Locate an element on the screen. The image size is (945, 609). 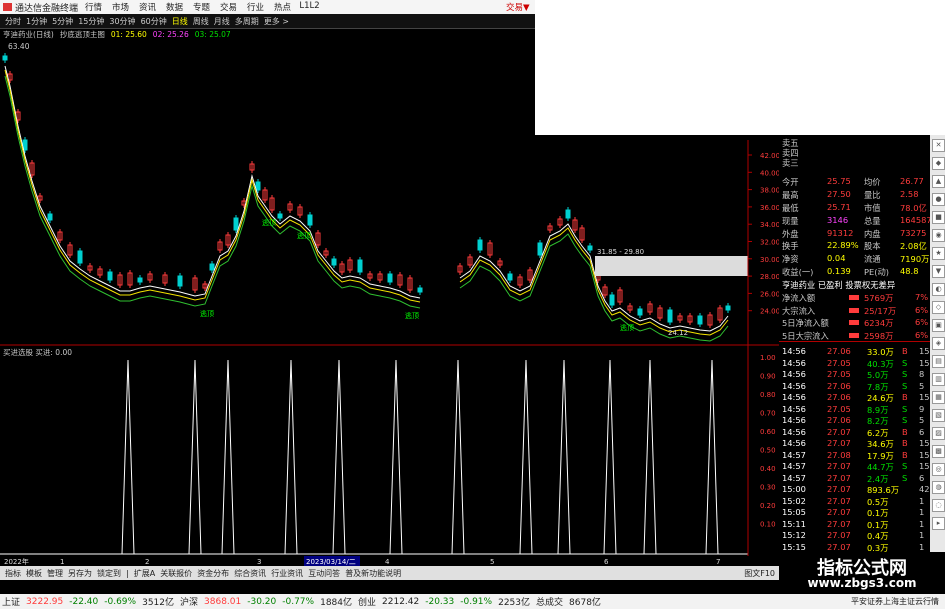
menu-item: 资讯 is located at coordinates (147, 7).